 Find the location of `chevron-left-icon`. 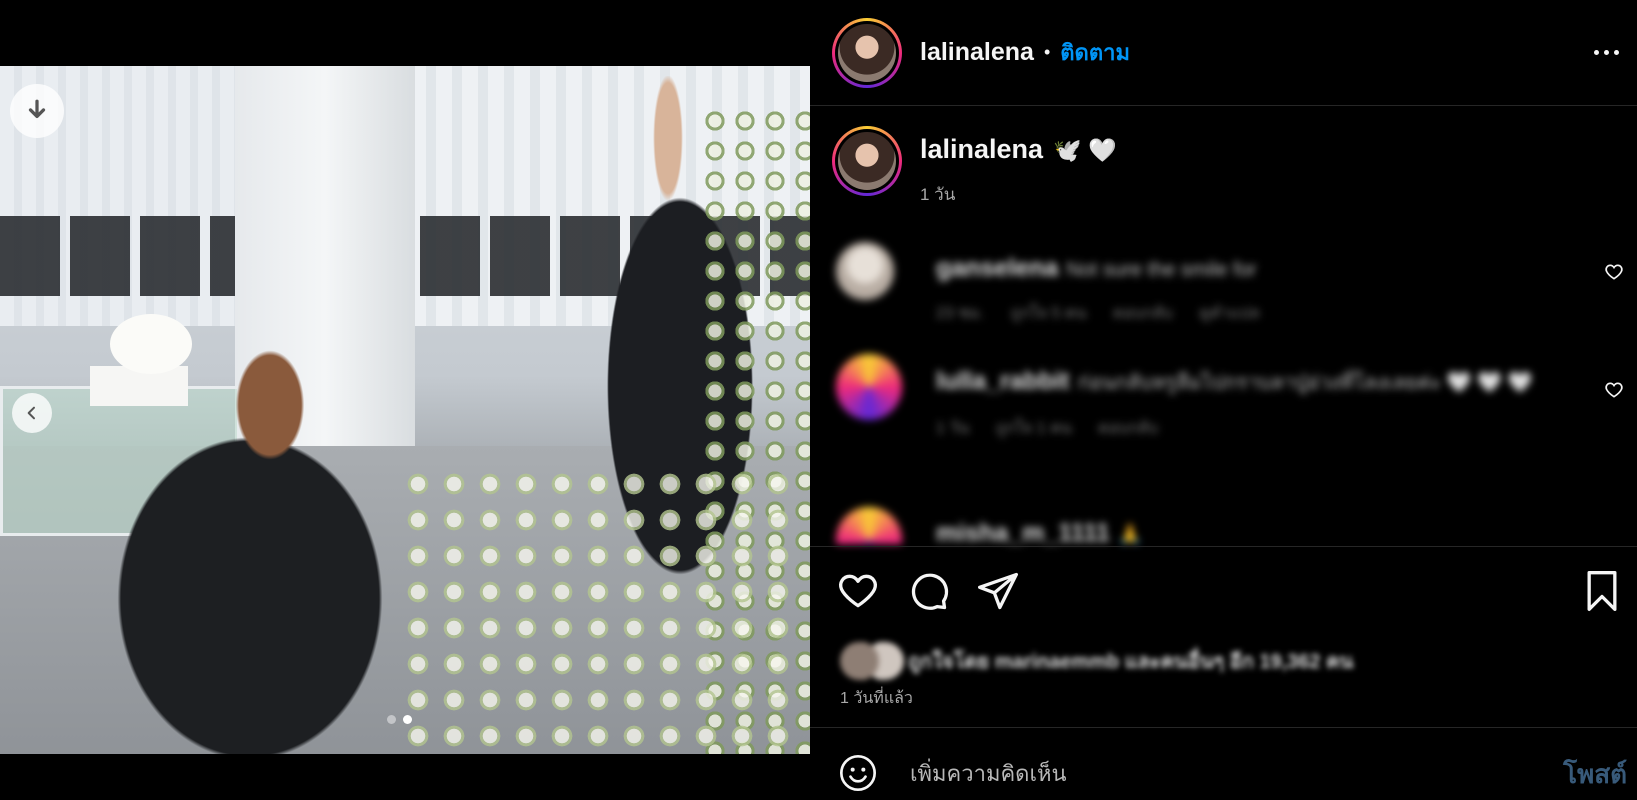

chevron-left-icon is located at coordinates (31, 413).